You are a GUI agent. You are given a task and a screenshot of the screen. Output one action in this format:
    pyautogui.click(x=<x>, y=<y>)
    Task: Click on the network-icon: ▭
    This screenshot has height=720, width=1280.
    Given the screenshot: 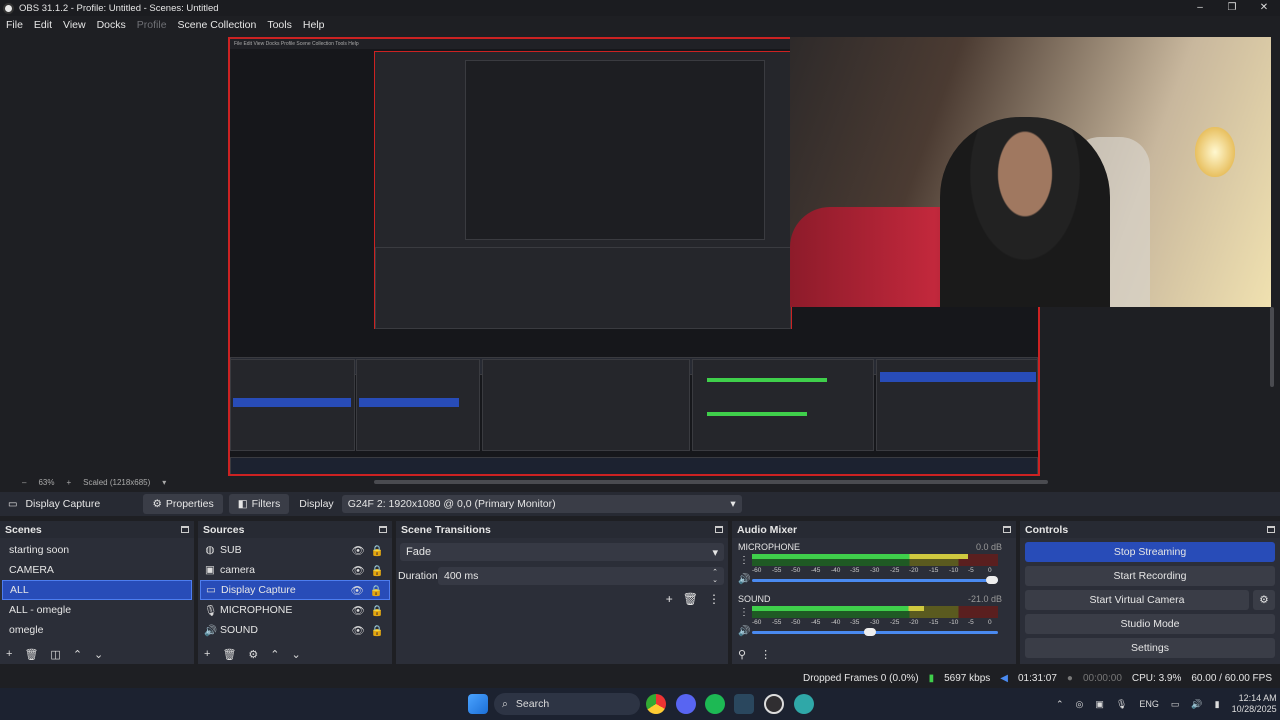 What is the action you would take?
    pyautogui.click(x=1175, y=704)
    